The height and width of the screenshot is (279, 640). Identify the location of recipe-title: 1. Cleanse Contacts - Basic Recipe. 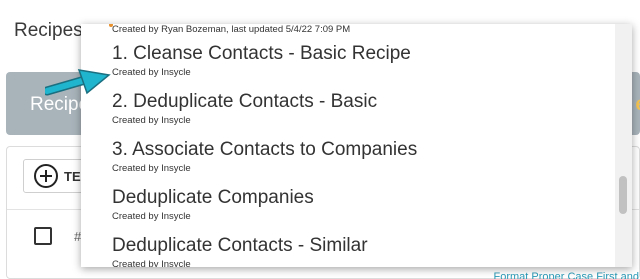
(261, 53).